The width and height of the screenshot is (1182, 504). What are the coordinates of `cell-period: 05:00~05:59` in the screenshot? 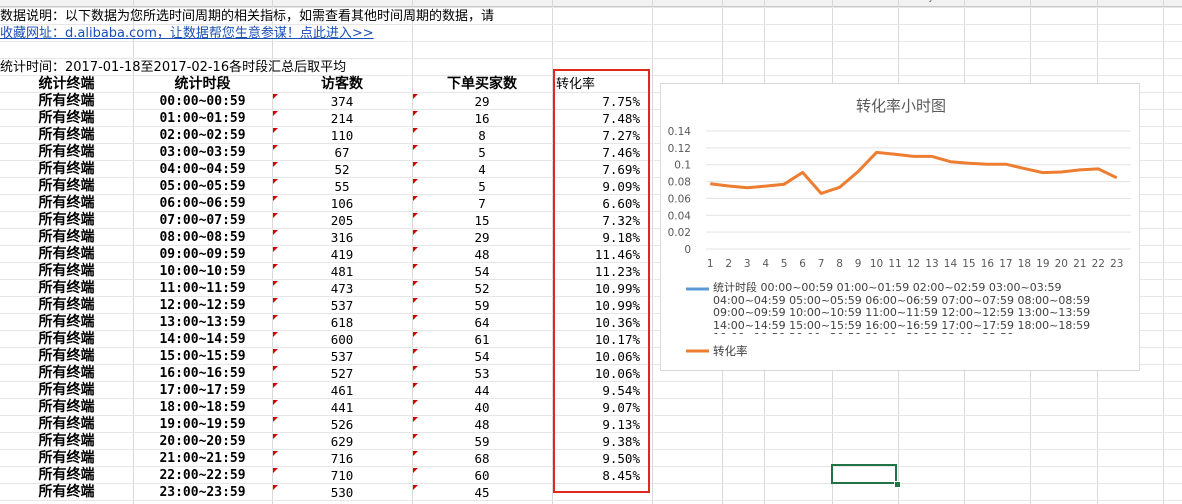 It's located at (202, 186).